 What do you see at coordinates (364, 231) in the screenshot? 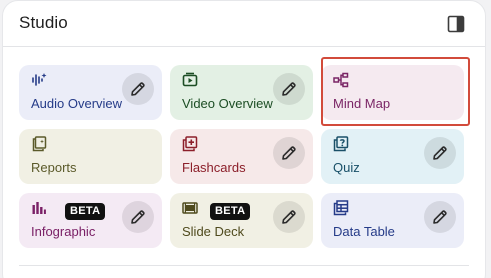
I see `tool-card-label: Data Table` at bounding box center [364, 231].